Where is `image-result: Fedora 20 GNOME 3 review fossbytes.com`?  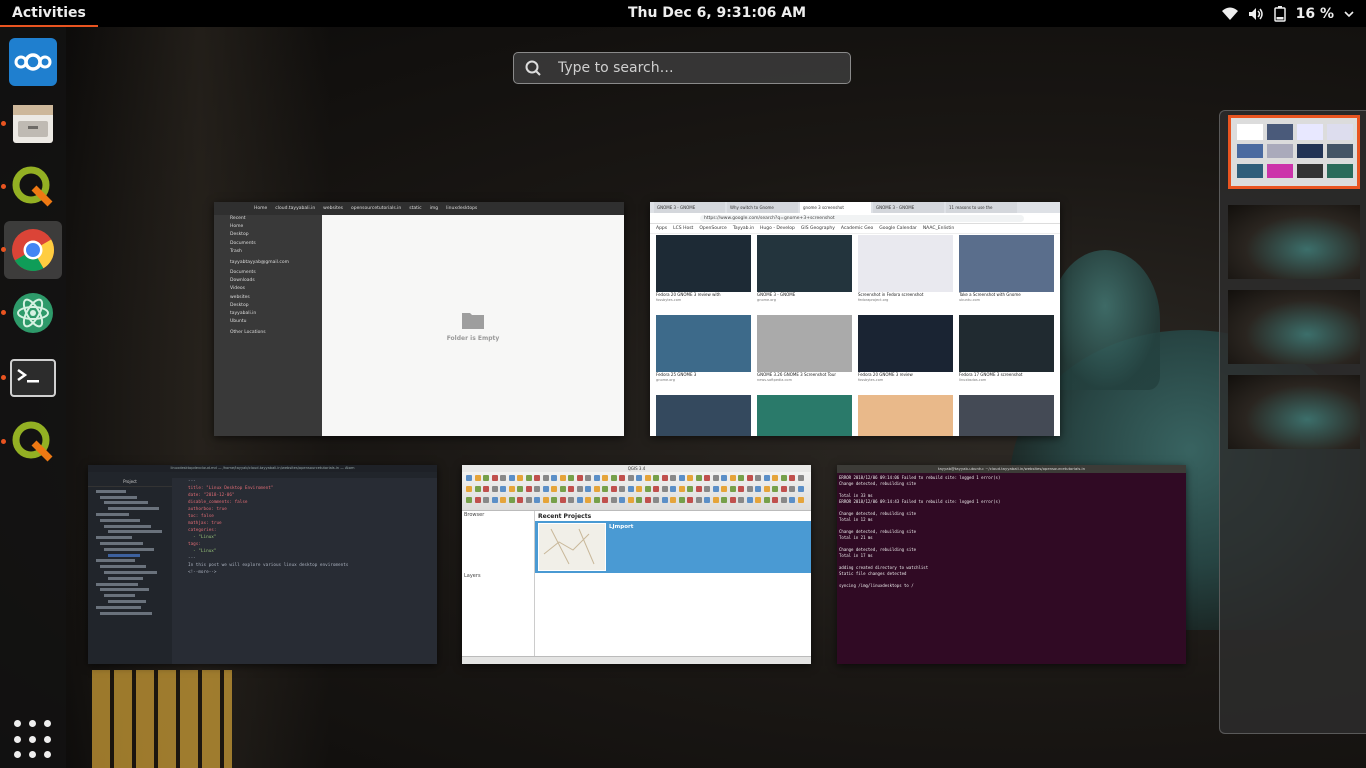 image-result: Fedora 20 GNOME 3 review fossbytes.com is located at coordinates (905, 352).